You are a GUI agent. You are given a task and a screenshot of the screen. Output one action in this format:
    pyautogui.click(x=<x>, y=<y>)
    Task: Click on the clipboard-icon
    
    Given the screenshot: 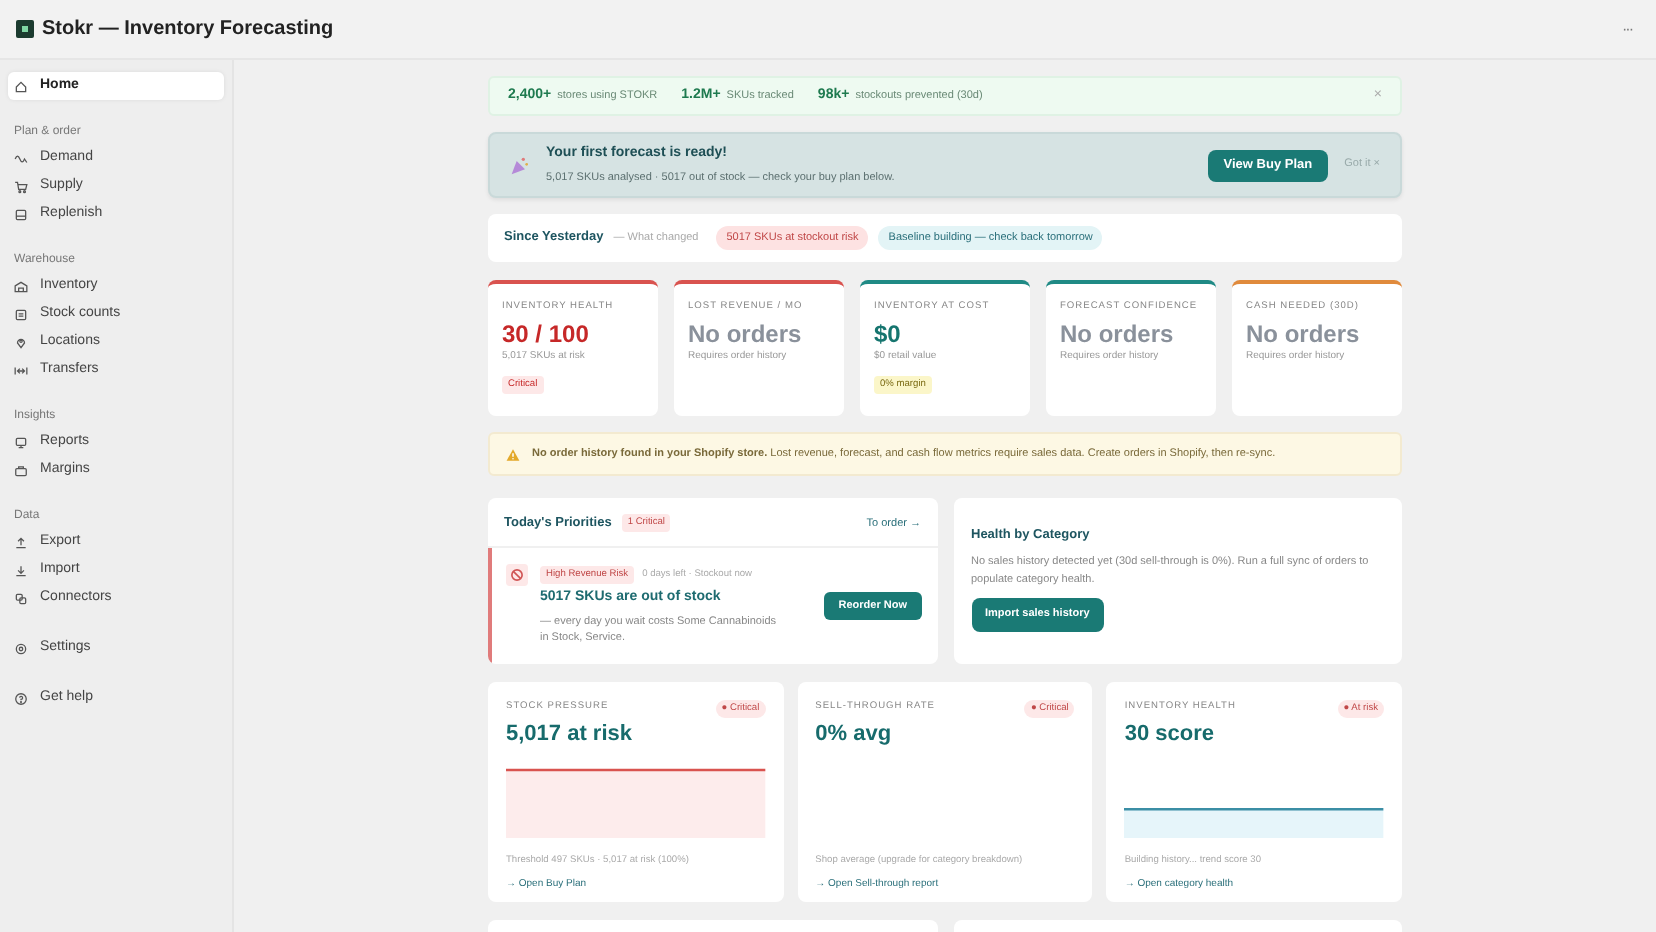 What is the action you would take?
    pyautogui.click(x=21, y=314)
    